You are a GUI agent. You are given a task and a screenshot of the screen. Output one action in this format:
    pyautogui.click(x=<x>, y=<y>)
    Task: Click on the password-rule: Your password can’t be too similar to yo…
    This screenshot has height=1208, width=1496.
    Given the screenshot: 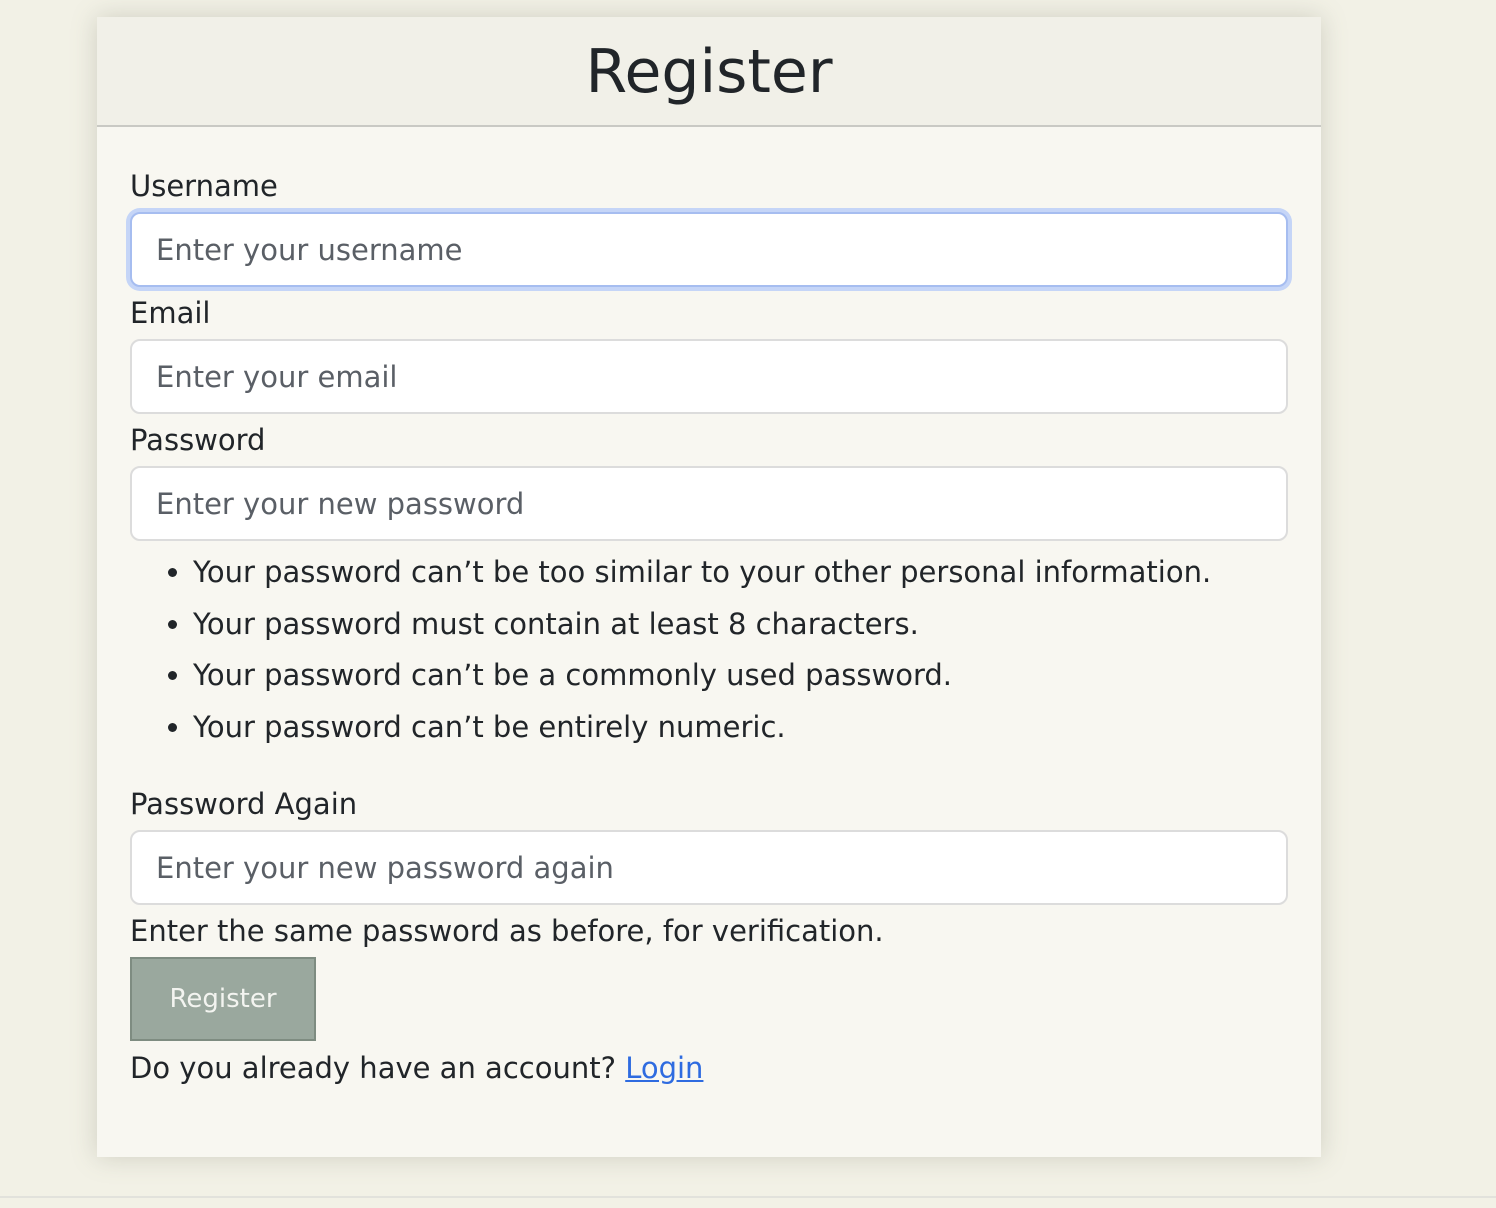 What is the action you would take?
    pyautogui.click(x=736, y=573)
    